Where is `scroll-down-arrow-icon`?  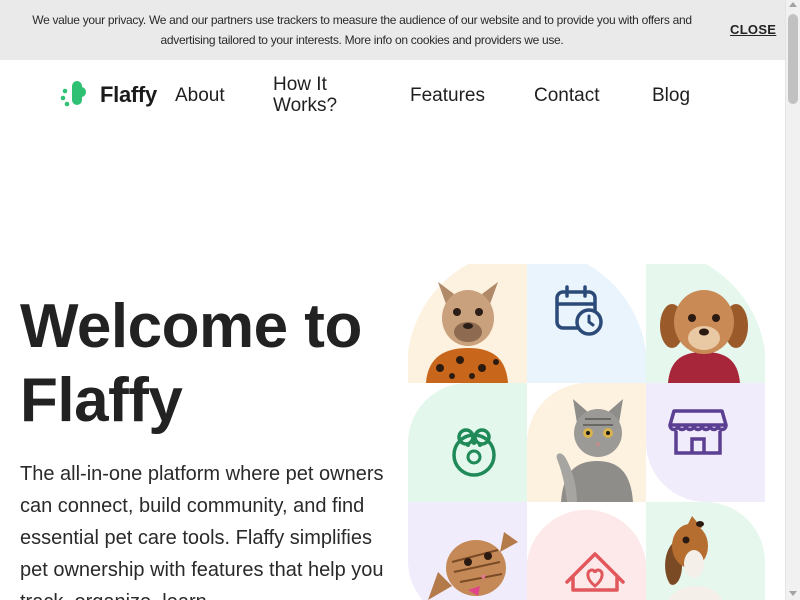 scroll-down-arrow-icon is located at coordinates (793, 593).